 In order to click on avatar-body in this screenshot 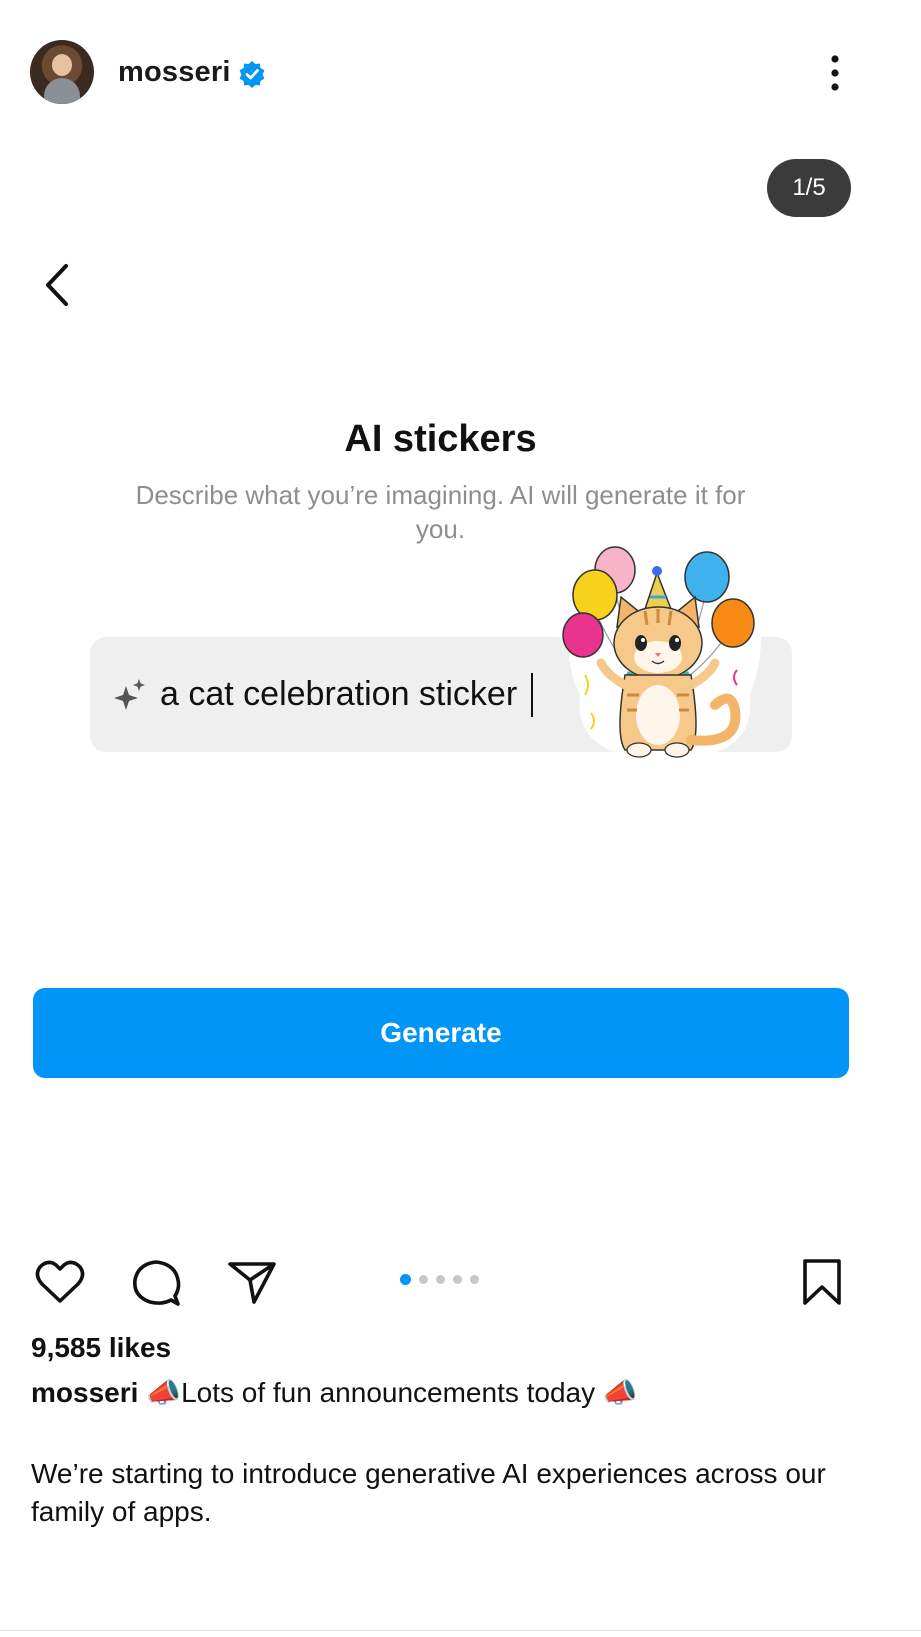, I will do `click(62, 91)`.